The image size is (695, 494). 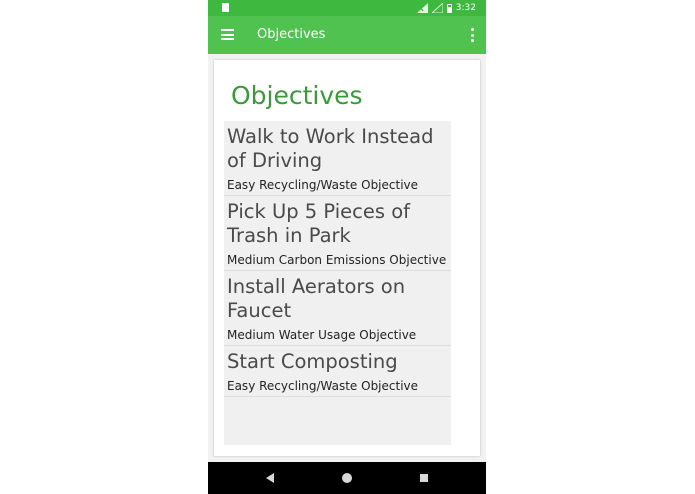 What do you see at coordinates (437, 8) in the screenshot?
I see `wifi-icon` at bounding box center [437, 8].